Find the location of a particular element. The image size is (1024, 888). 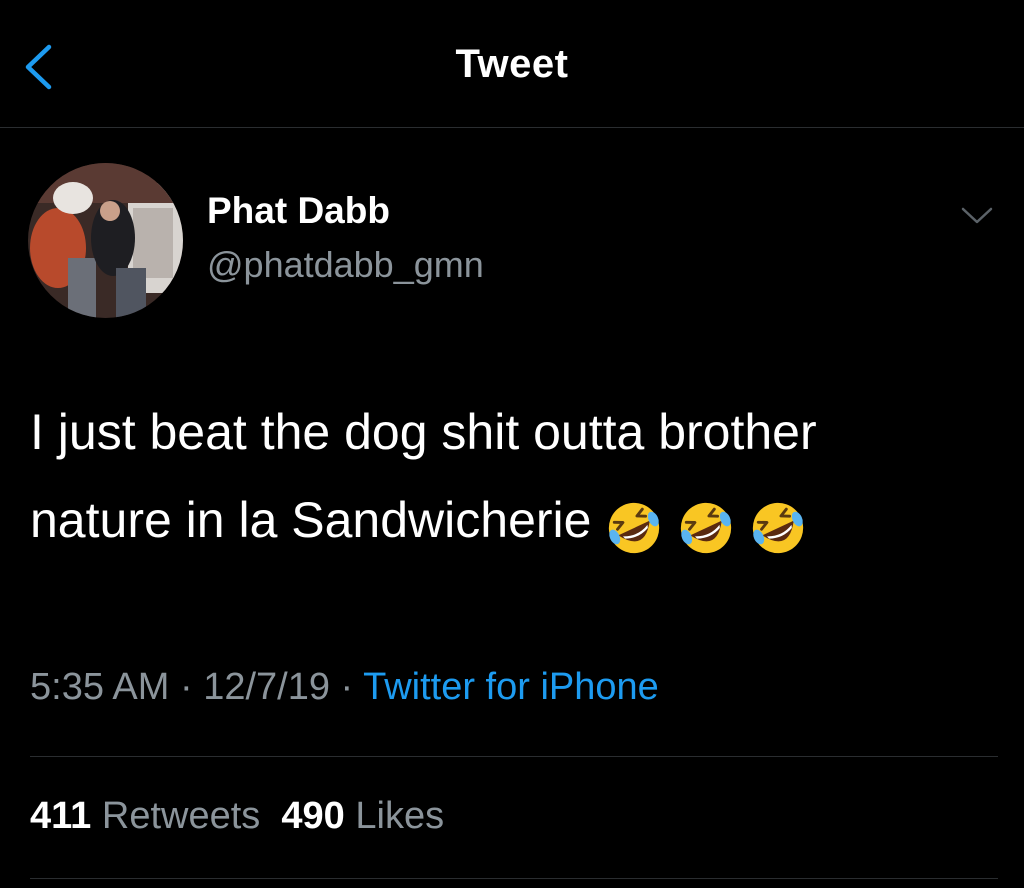

tweet-text-line: nature in la Sandwicherie is located at coordinates (517, 522).